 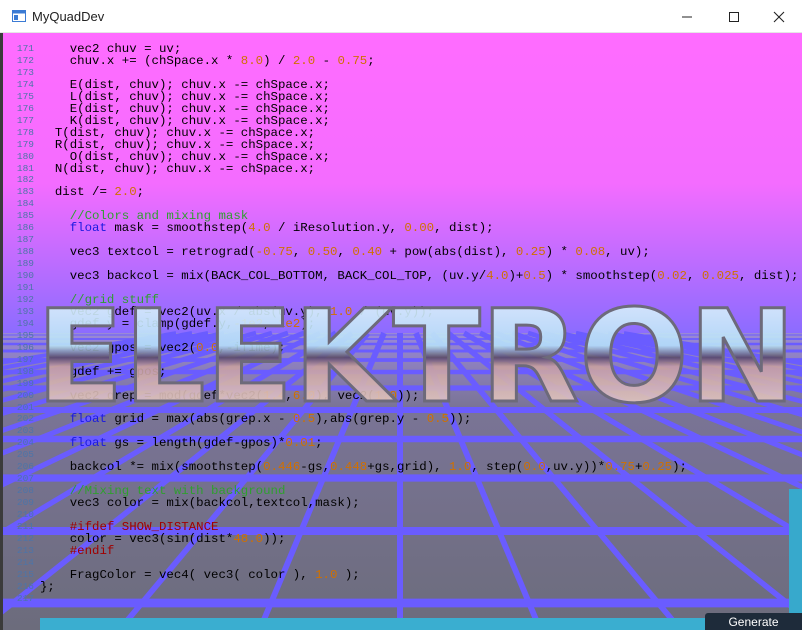 What do you see at coordinates (152, 467) in the screenshot?
I see `code-token: backcol *= mix(smoothstep(` at bounding box center [152, 467].